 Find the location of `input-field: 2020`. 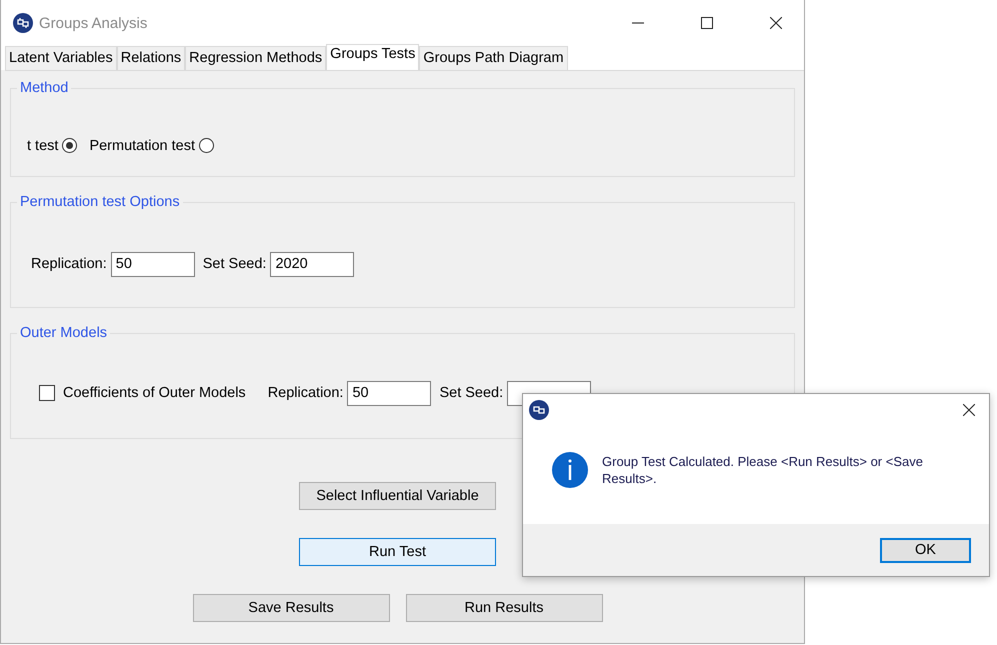

input-field: 2020 is located at coordinates (312, 264).